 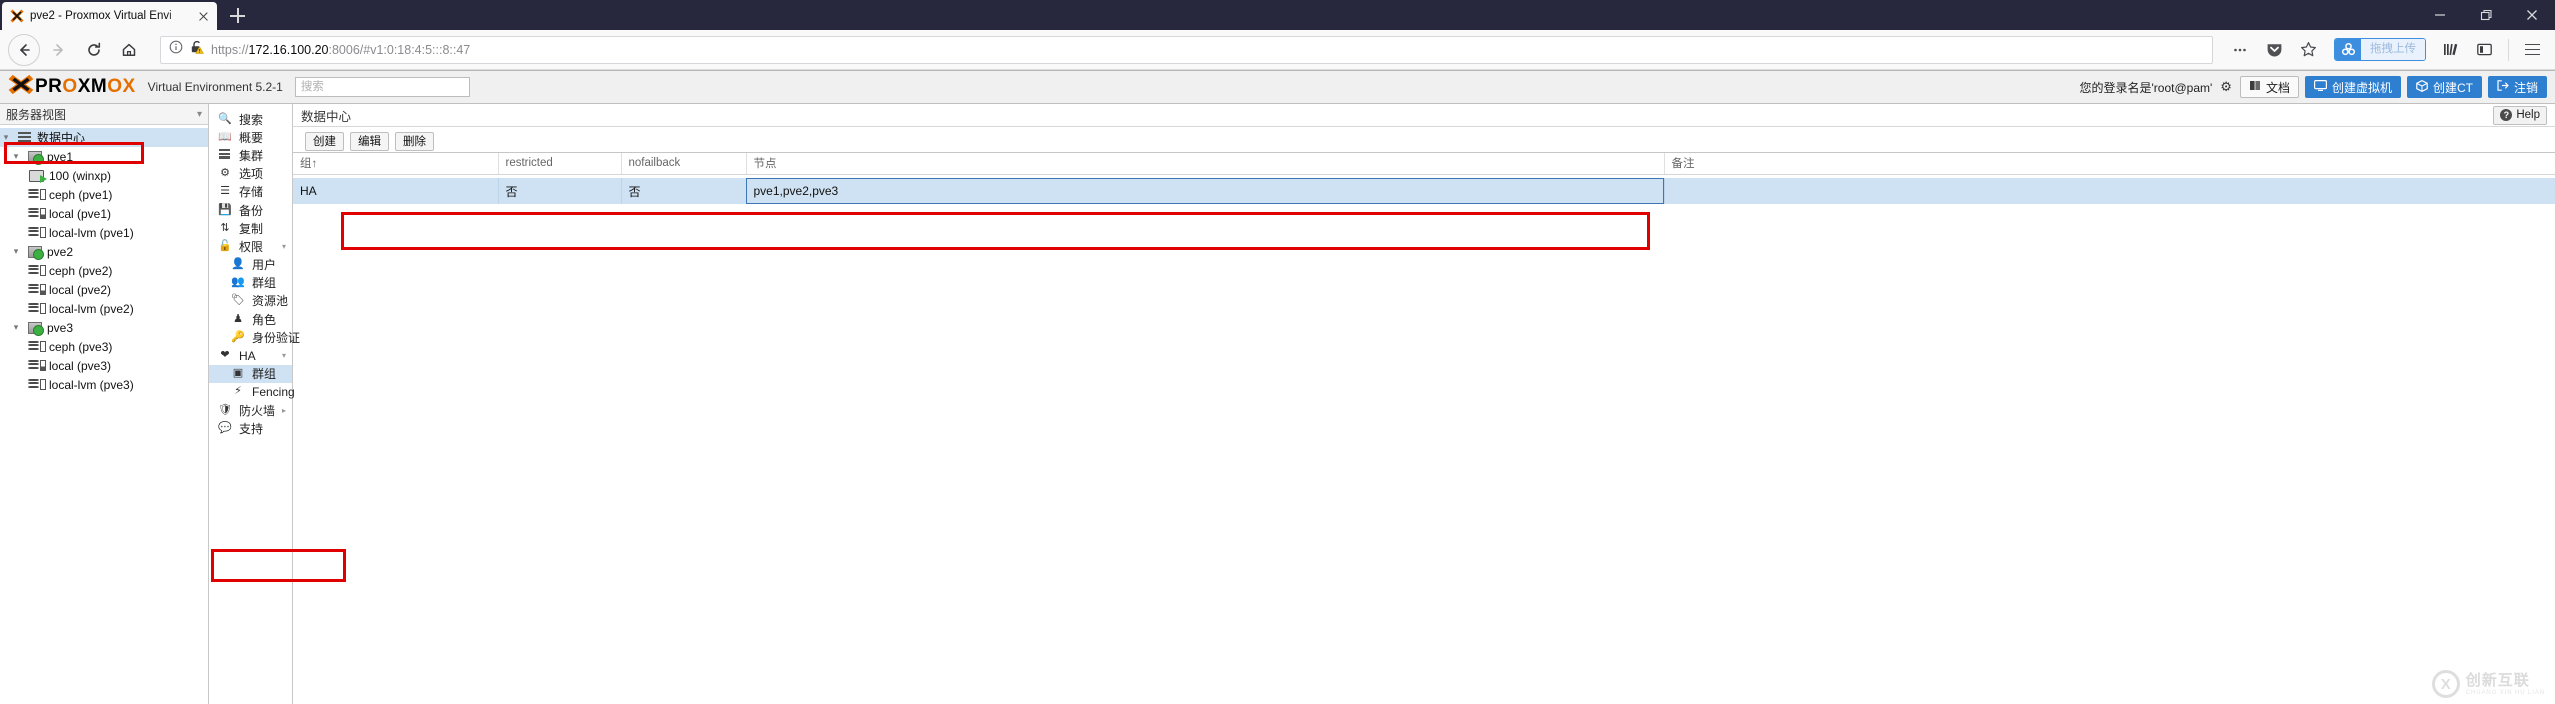 I want to click on maximize-icon, so click(x=2486, y=15).